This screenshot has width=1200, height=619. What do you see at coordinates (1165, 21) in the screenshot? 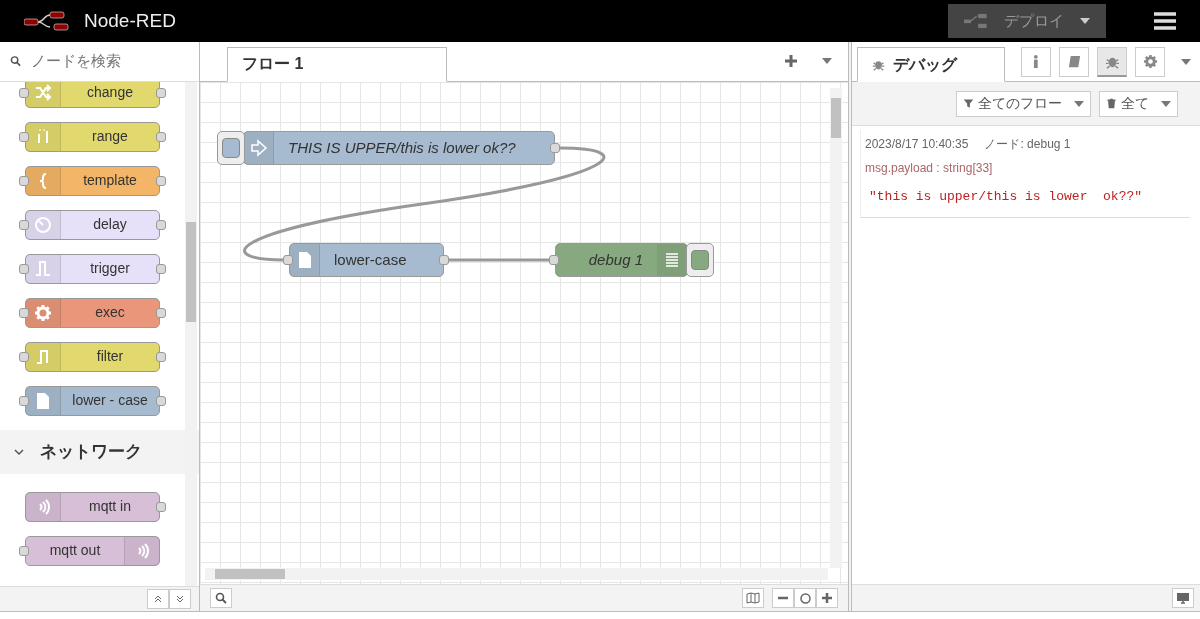
I see `menu-icon` at bounding box center [1165, 21].